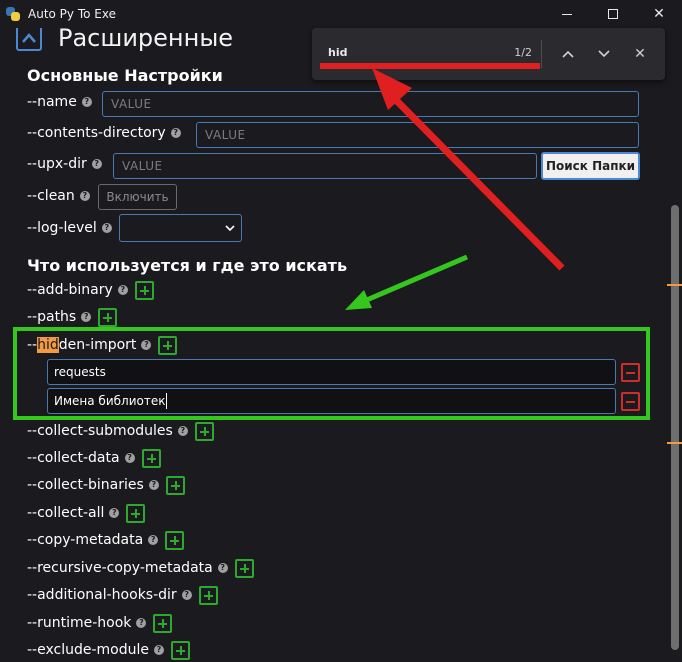  I want to click on annotation-red-arrow, so click(477, 182).